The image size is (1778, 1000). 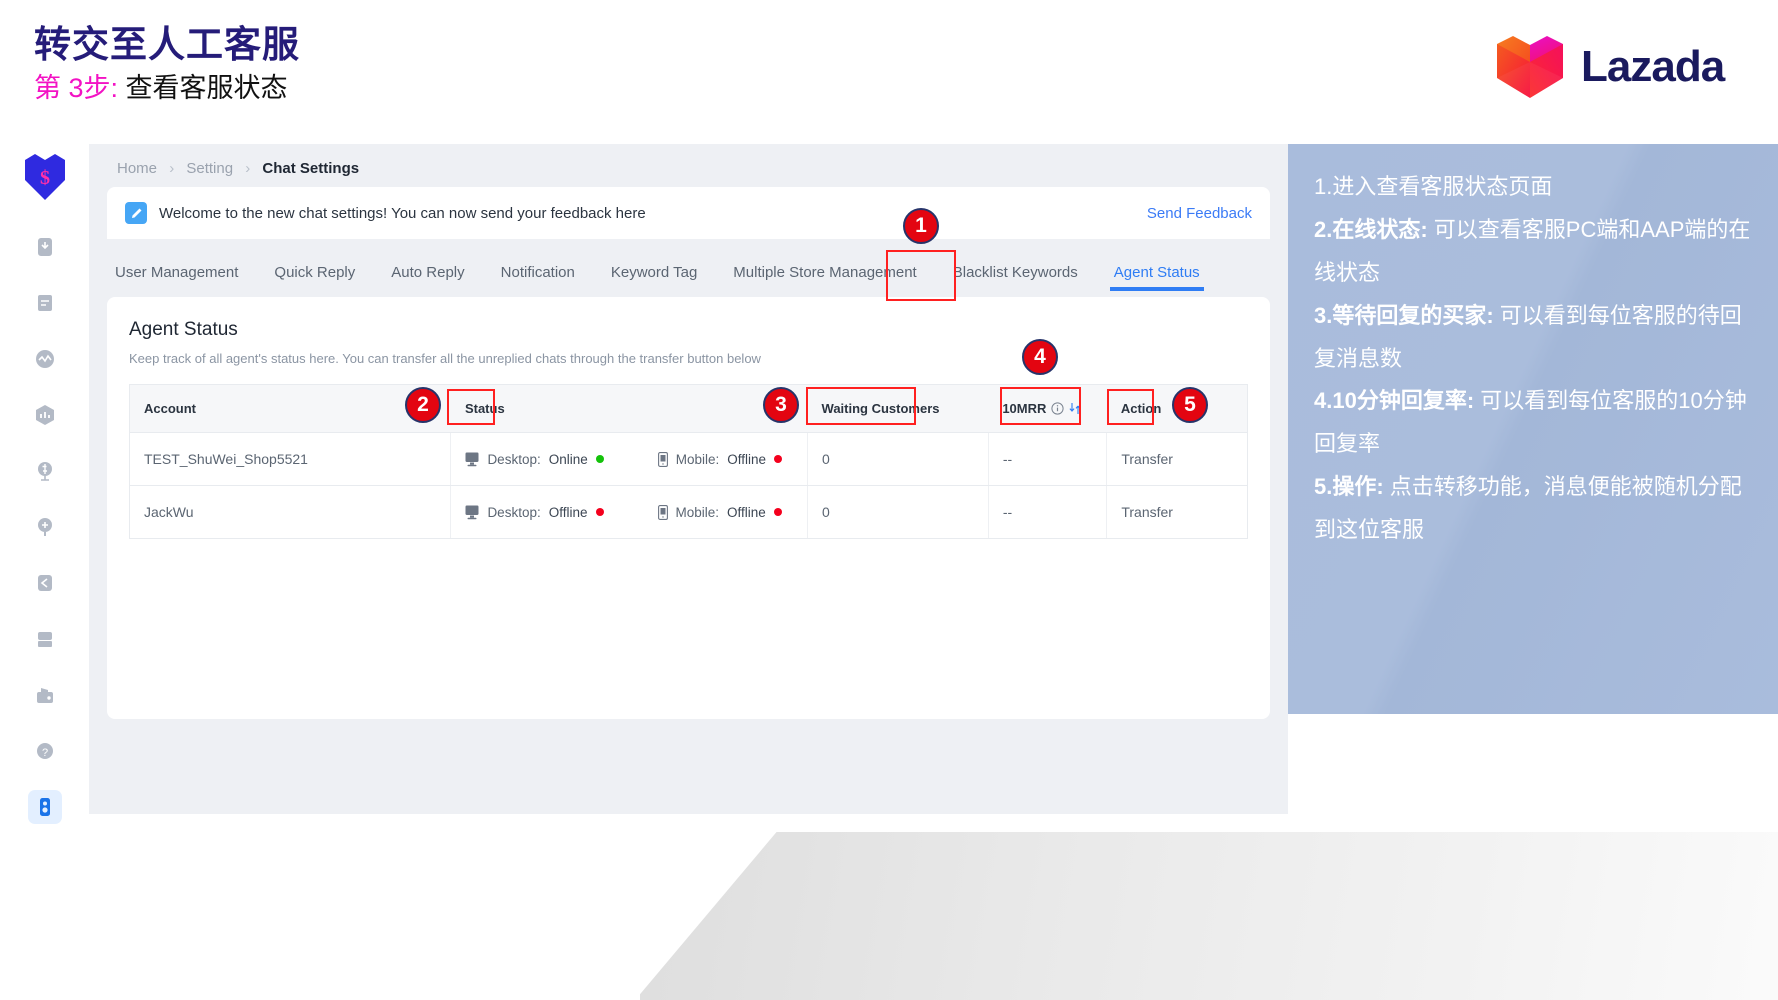 I want to click on tab-blacklist-keywords: Blacklist Keywords, so click(x=1015, y=280).